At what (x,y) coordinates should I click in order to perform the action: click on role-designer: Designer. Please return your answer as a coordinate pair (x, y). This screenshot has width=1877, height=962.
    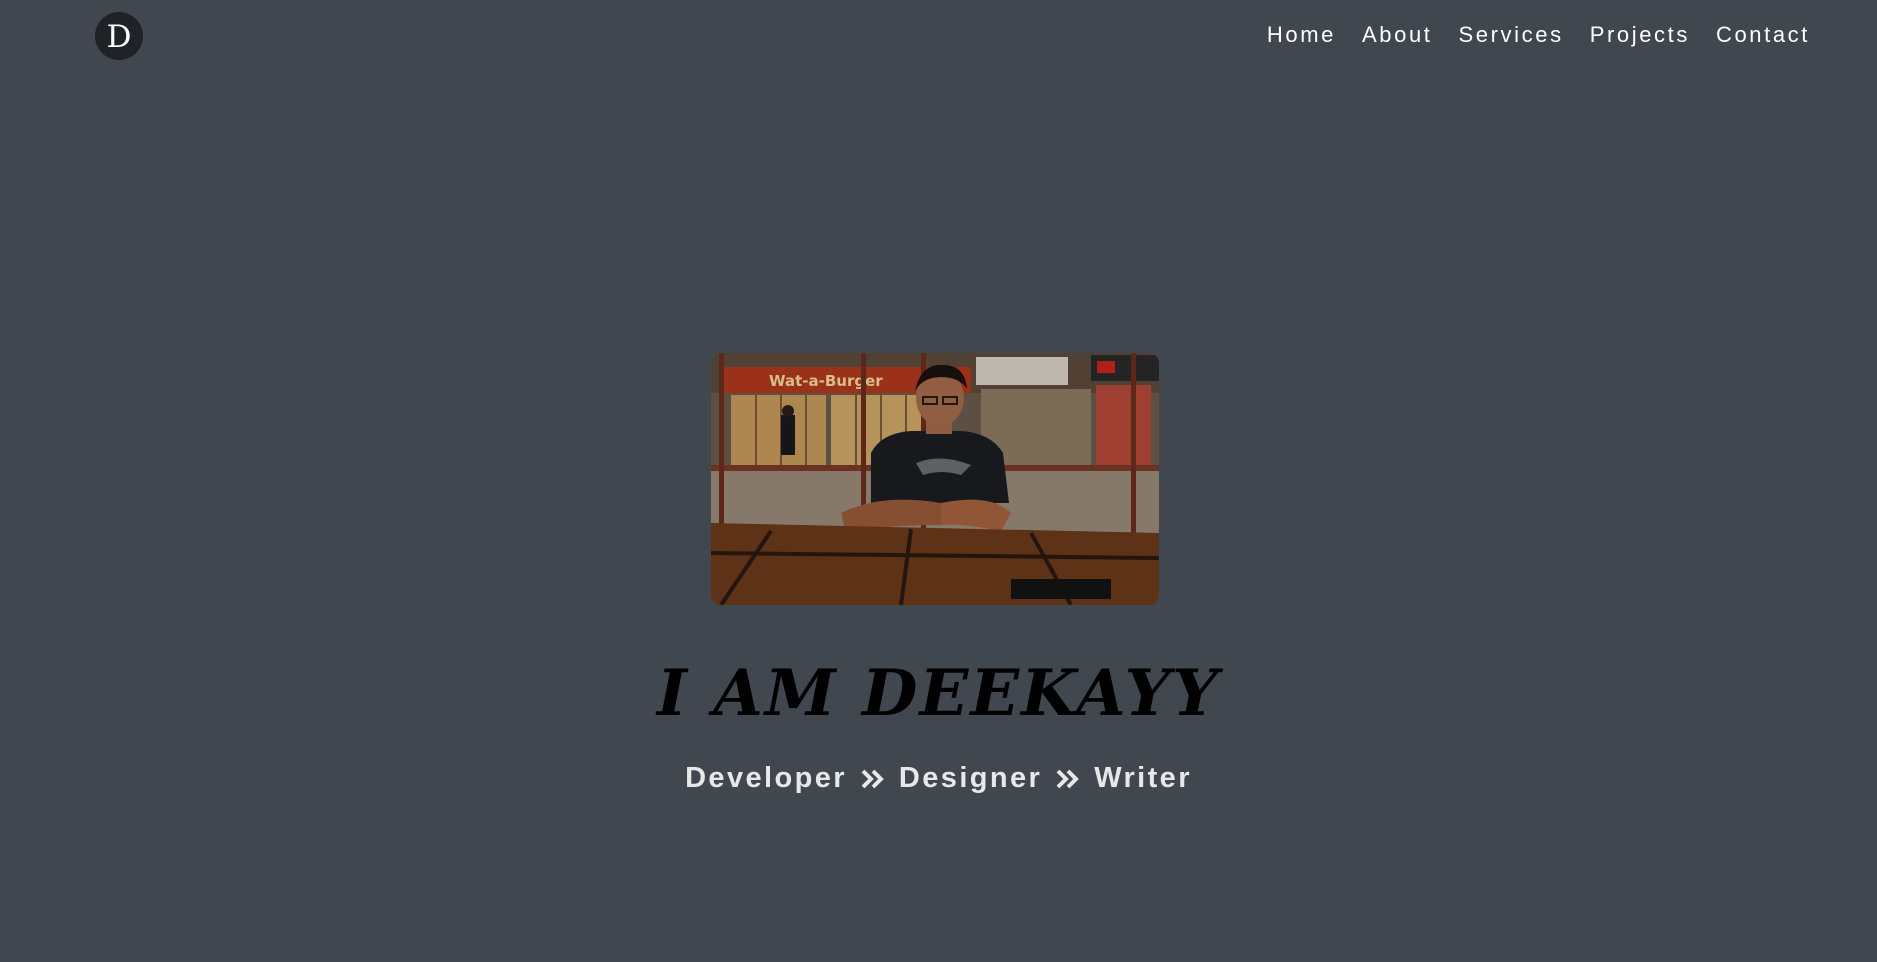
    Looking at the image, I should click on (970, 778).